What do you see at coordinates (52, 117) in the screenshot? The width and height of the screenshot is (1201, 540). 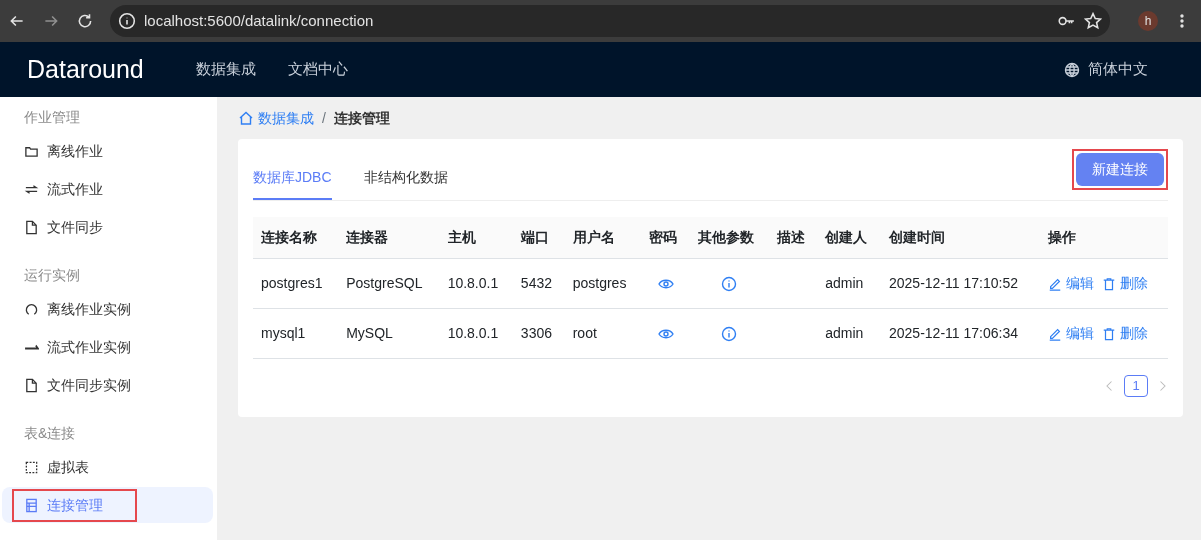 I see `section-title: 作业管理` at bounding box center [52, 117].